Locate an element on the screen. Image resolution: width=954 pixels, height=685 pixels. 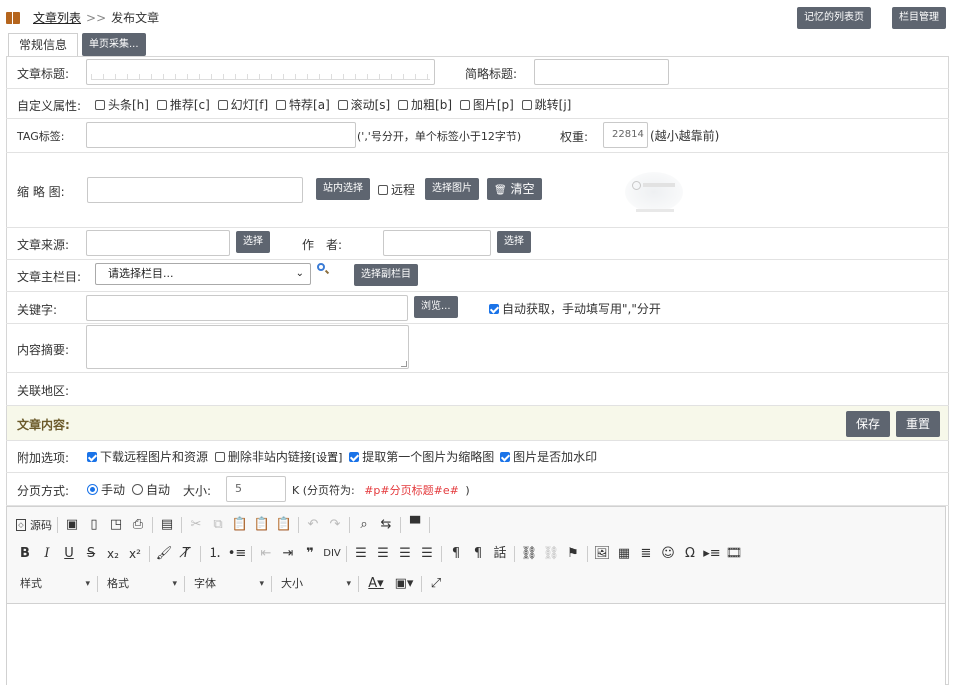
thumb-input is located at coordinates (195, 190).